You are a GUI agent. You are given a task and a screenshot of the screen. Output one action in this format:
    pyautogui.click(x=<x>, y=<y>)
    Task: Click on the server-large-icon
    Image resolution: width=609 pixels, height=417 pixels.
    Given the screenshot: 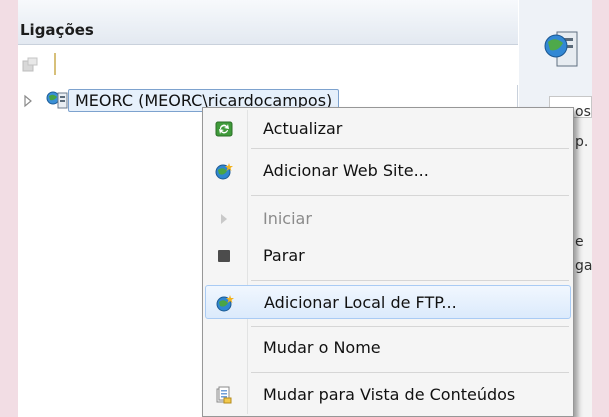 What is the action you would take?
    pyautogui.click(x=561, y=49)
    